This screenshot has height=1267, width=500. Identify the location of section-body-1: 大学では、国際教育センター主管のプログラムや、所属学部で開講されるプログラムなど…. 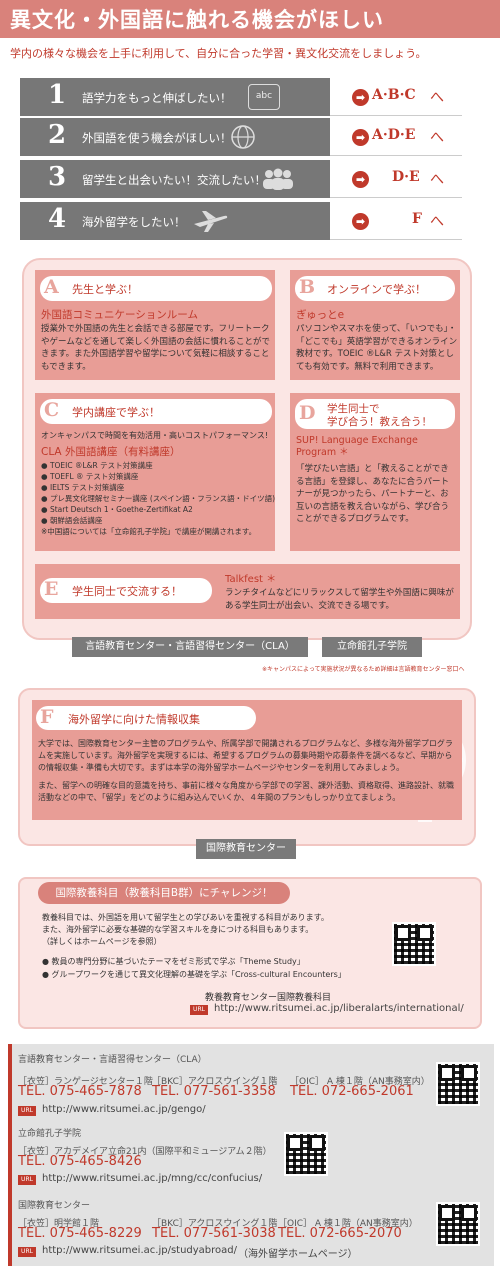
(245, 755).